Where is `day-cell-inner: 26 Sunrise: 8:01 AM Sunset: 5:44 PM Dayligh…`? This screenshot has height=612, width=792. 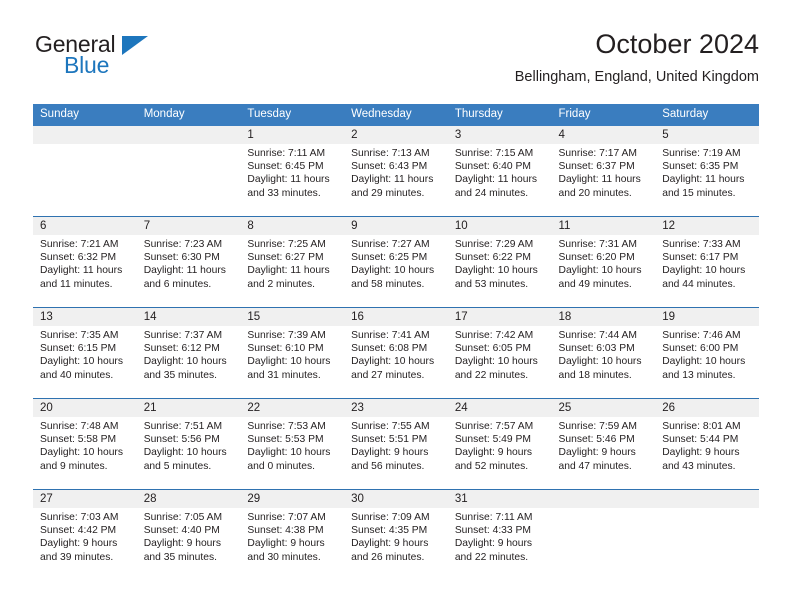
day-cell-inner: 26 Sunrise: 8:01 AM Sunset: 5:44 PM Dayligh… is located at coordinates (707, 444).